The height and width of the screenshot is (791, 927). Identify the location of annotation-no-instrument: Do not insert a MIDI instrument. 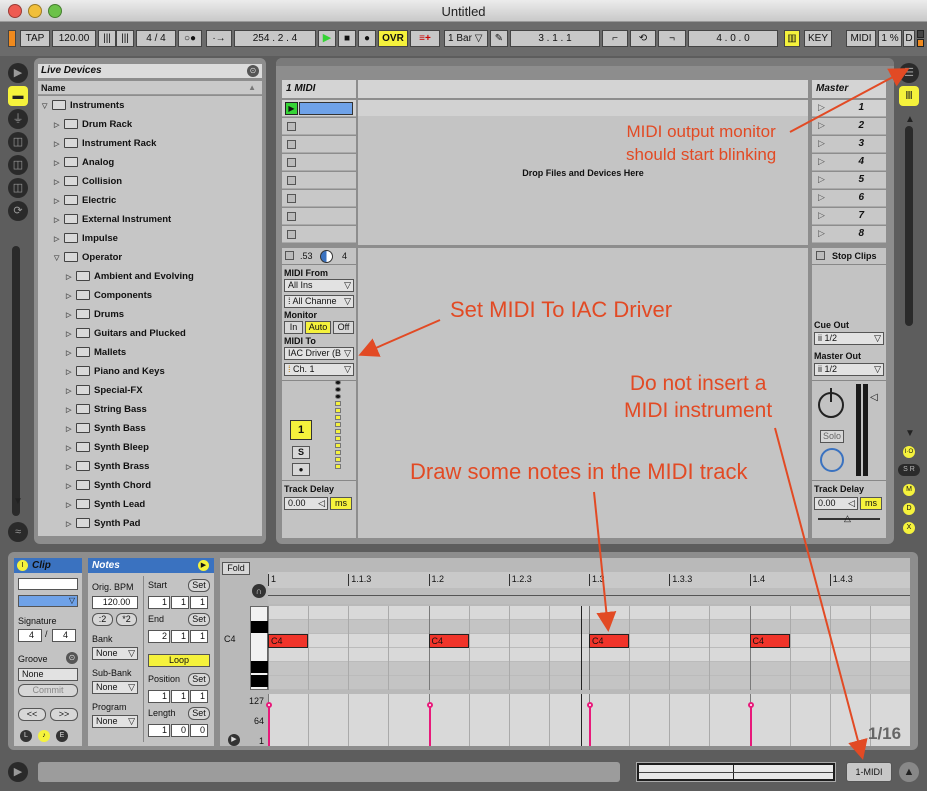
(698, 397).